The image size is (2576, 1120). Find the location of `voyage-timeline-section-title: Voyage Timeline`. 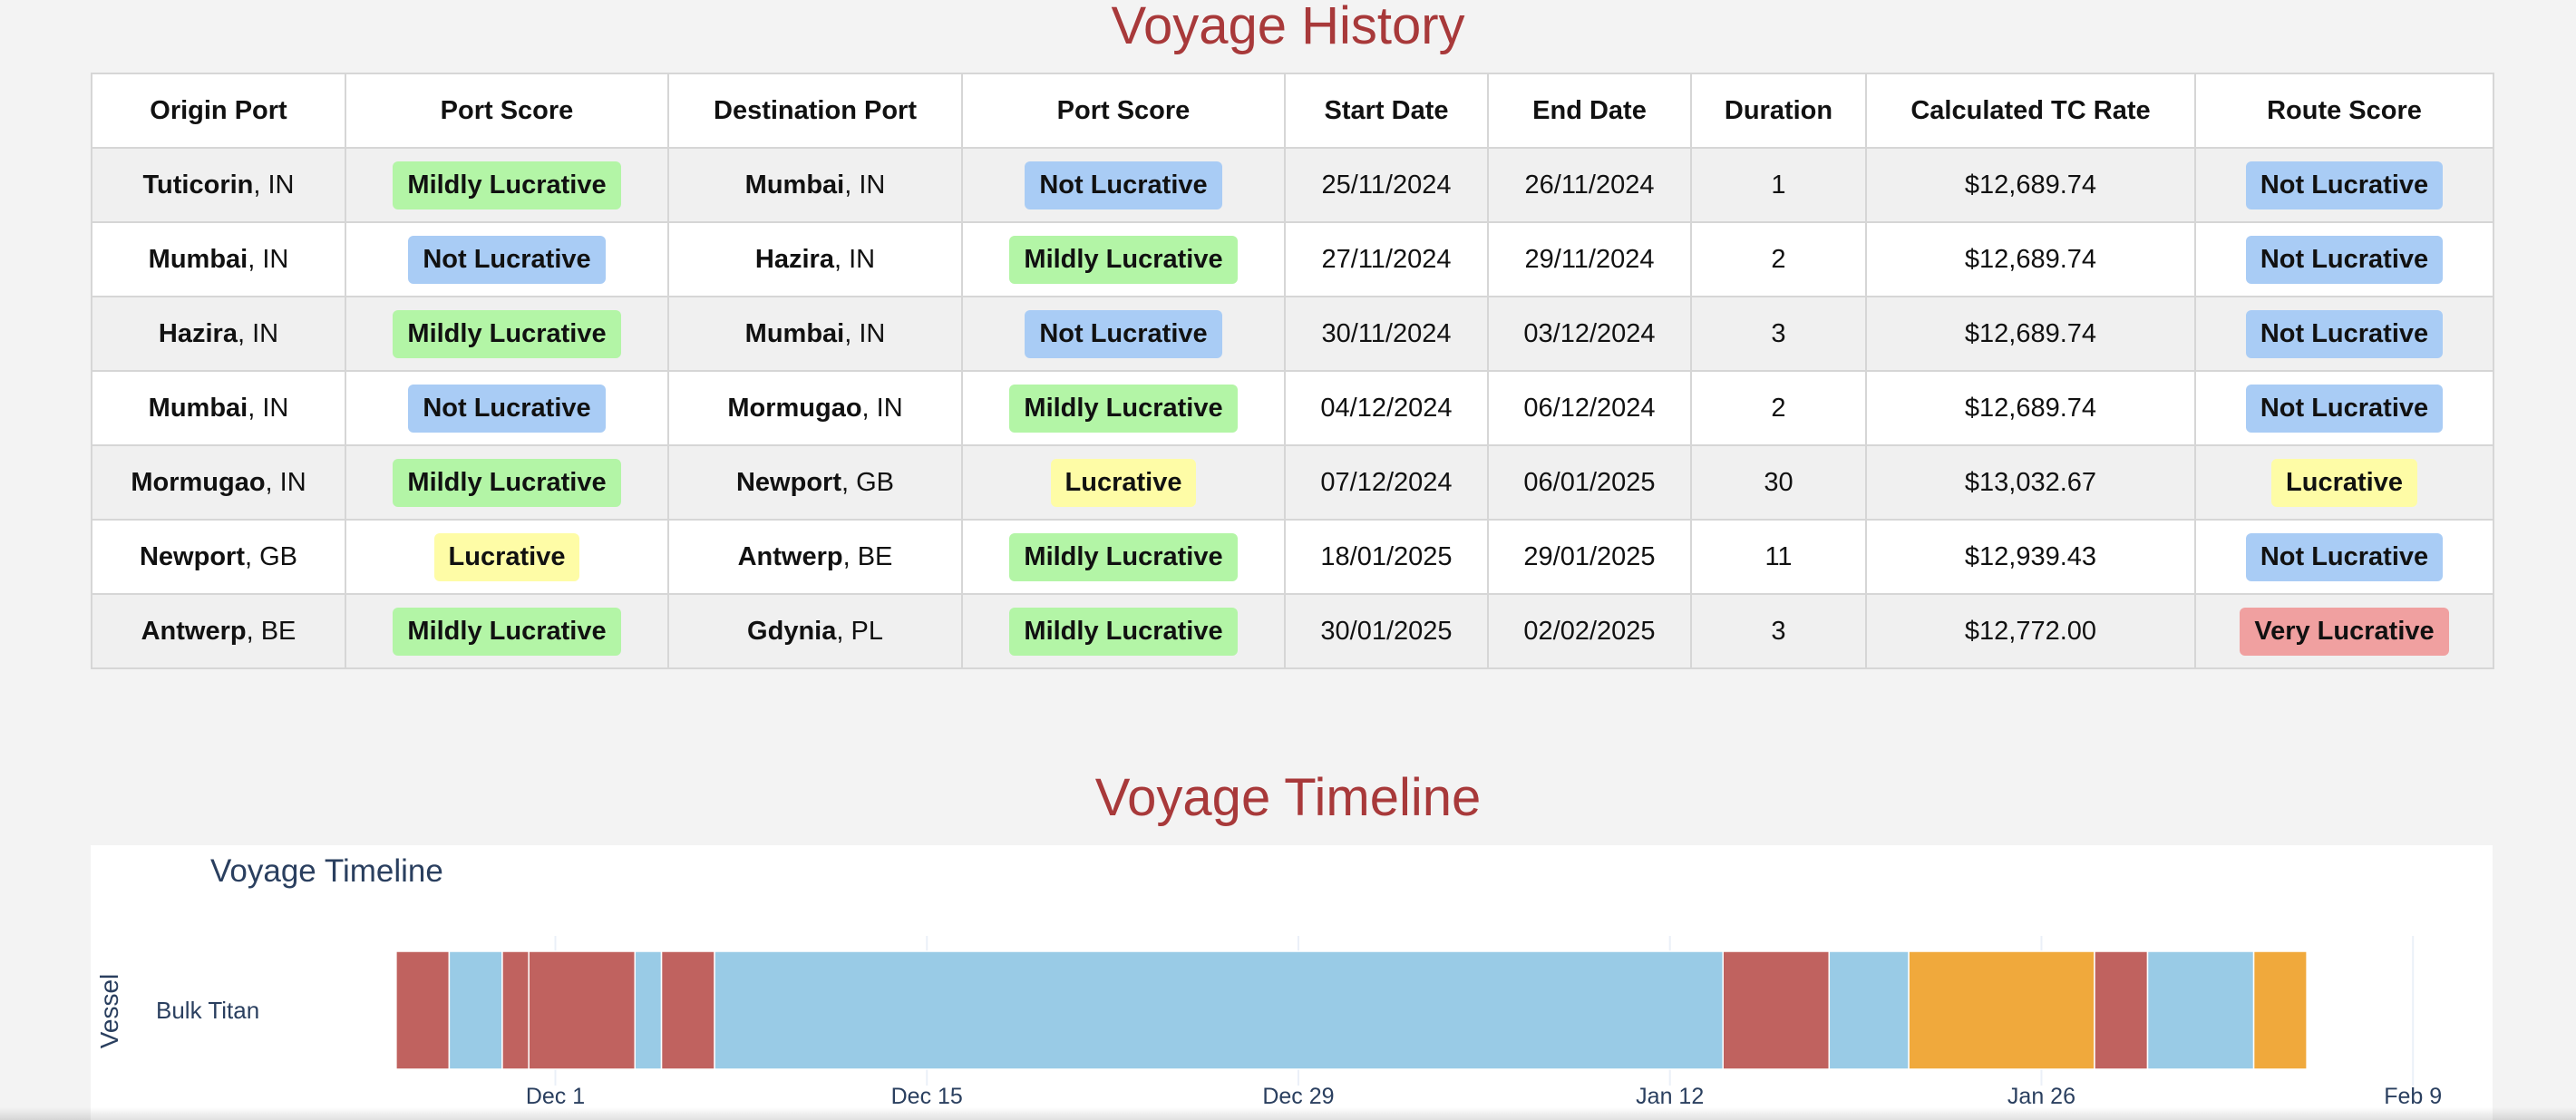

voyage-timeline-section-title: Voyage Timeline is located at coordinates (1288, 797).